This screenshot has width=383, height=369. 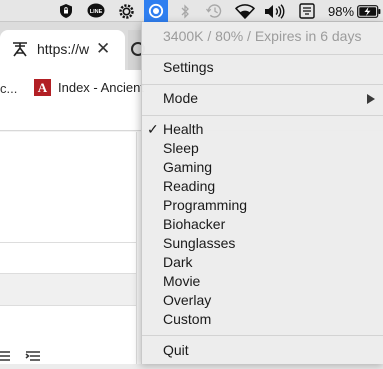 I want to click on macos-menu-bar: LINE 98%, so click(x=191, y=11).